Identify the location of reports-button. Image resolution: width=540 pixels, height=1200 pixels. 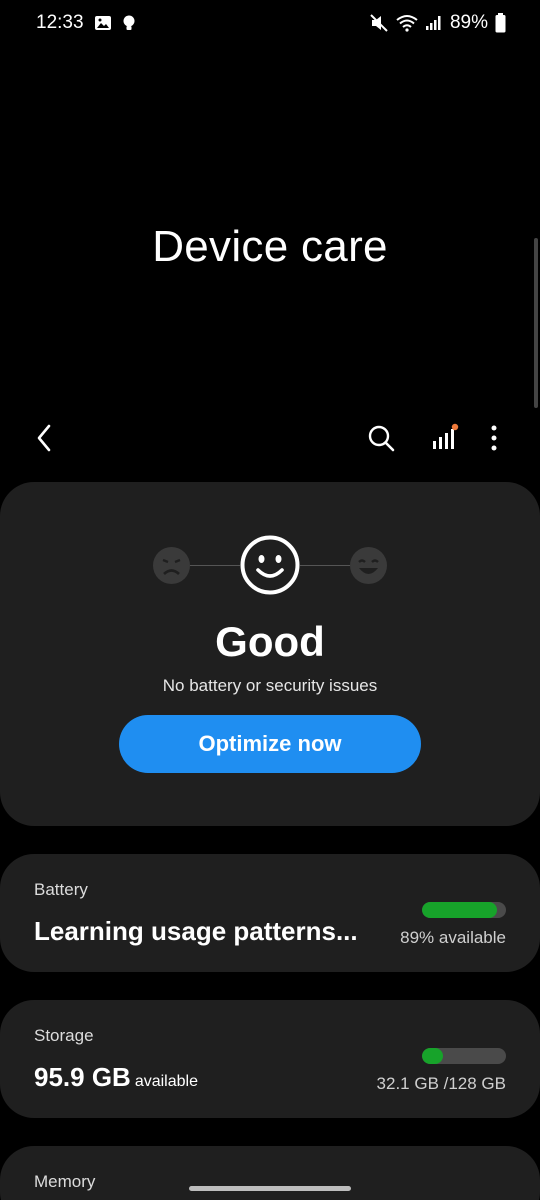
(444, 438).